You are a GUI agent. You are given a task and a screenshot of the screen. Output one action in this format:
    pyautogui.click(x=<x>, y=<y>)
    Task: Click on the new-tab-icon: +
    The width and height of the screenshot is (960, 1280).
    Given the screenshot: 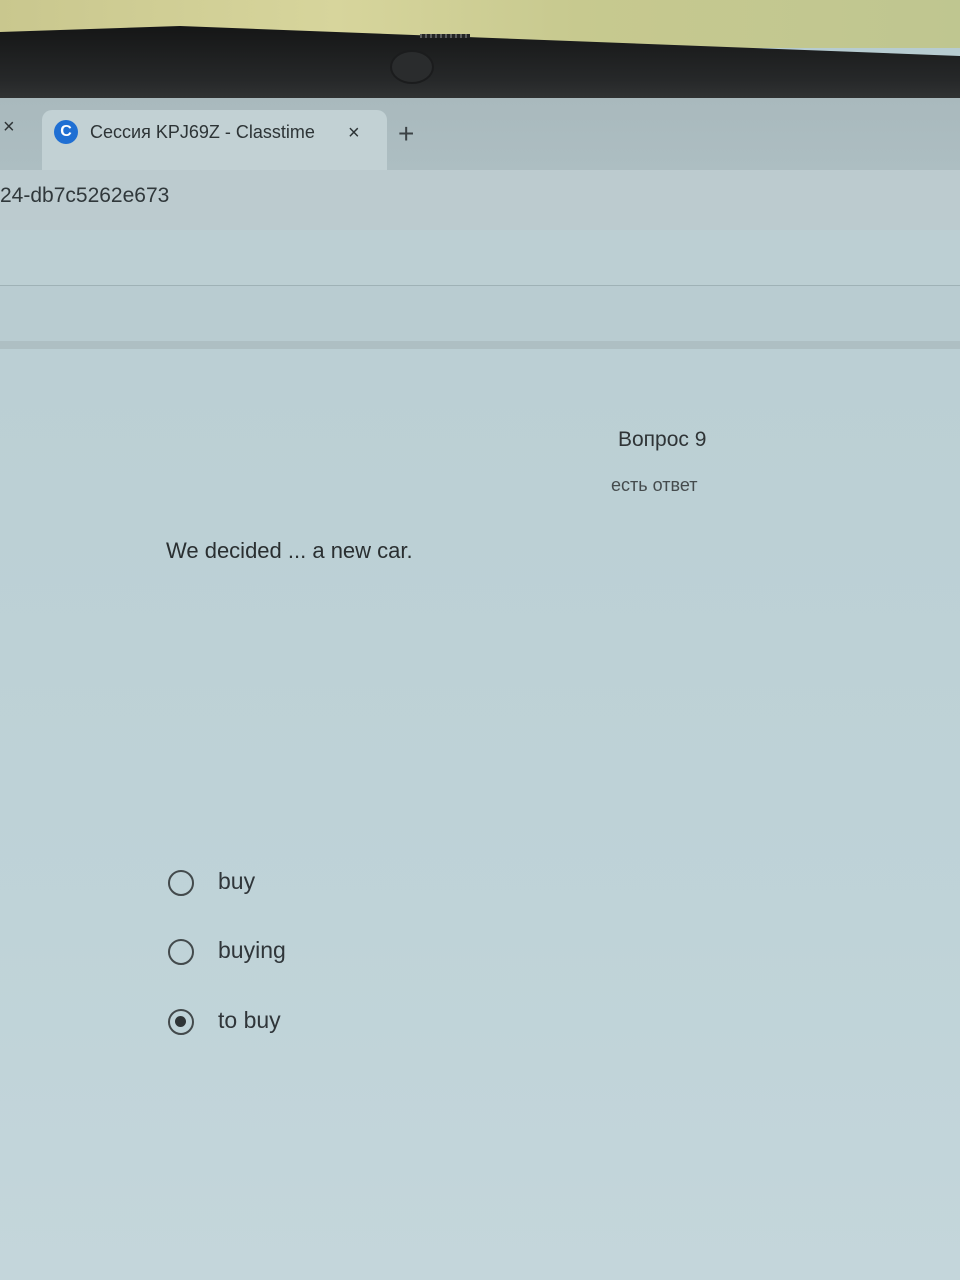 What is the action you would take?
    pyautogui.click(x=406, y=134)
    